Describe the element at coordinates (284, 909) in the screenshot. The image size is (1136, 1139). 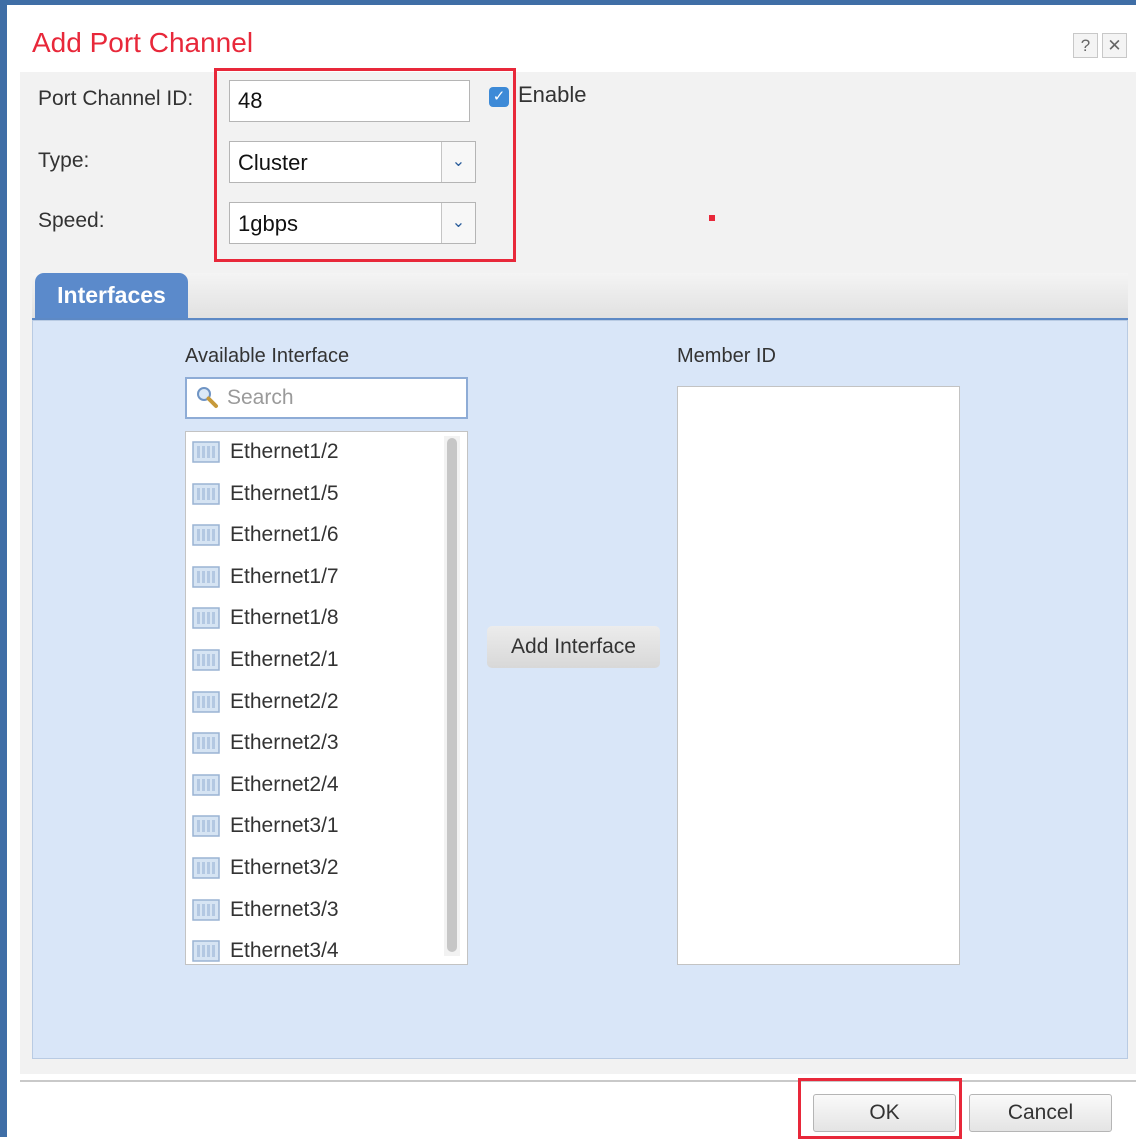
I see `list-item-label: Ethernet3/3` at that location.